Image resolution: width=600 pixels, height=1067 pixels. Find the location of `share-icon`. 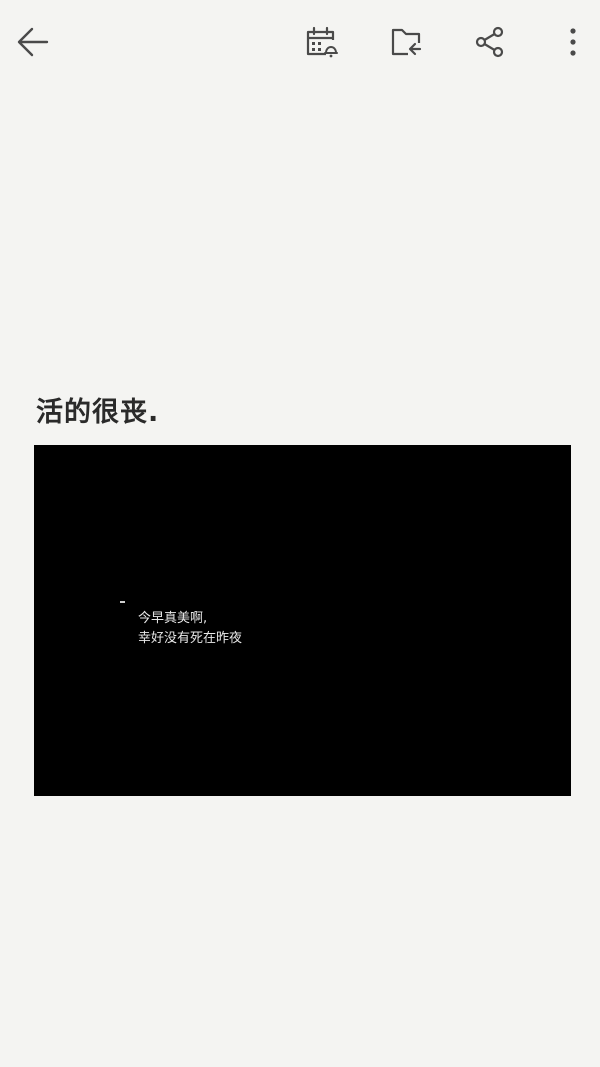

share-icon is located at coordinates (489, 42).